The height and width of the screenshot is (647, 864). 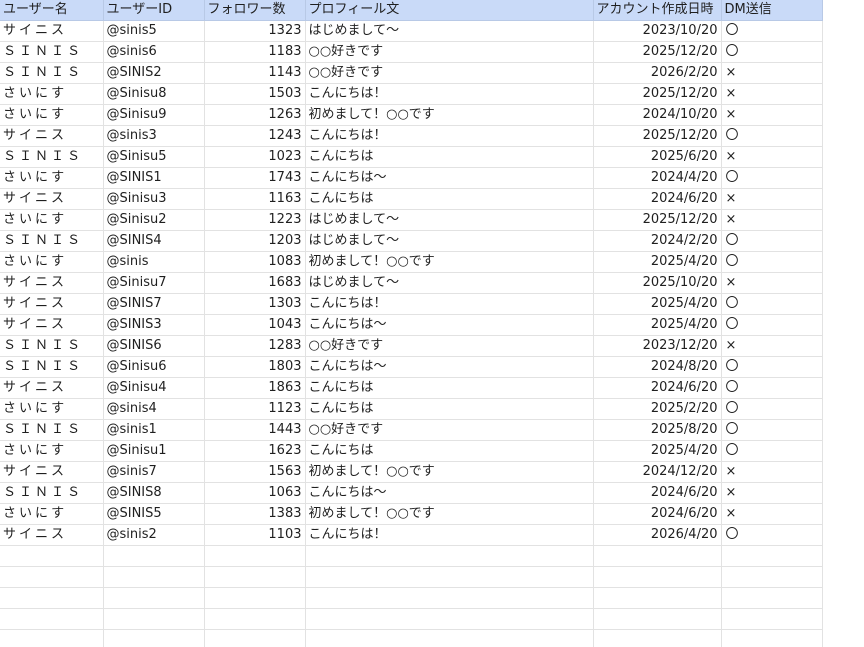 What do you see at coordinates (255, 325) in the screenshot?
I see `cell-followers: 1043` at bounding box center [255, 325].